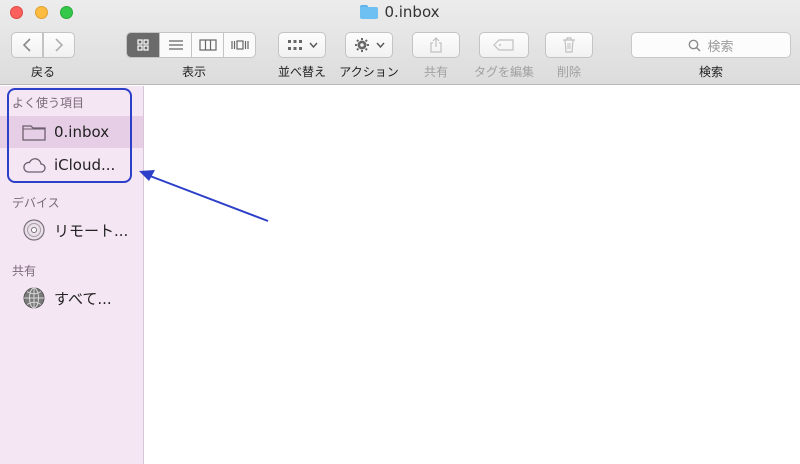 Image resolution: width=800 pixels, height=464 pixels. What do you see at coordinates (24, 271) in the screenshot?
I see `shared-section-title: 共有` at bounding box center [24, 271].